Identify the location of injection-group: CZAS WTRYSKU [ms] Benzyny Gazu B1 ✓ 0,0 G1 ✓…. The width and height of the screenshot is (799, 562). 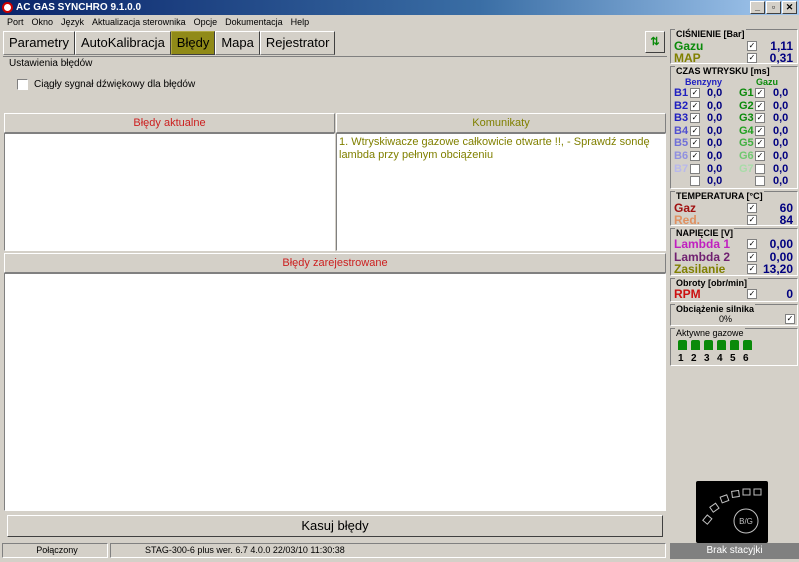
(734, 127).